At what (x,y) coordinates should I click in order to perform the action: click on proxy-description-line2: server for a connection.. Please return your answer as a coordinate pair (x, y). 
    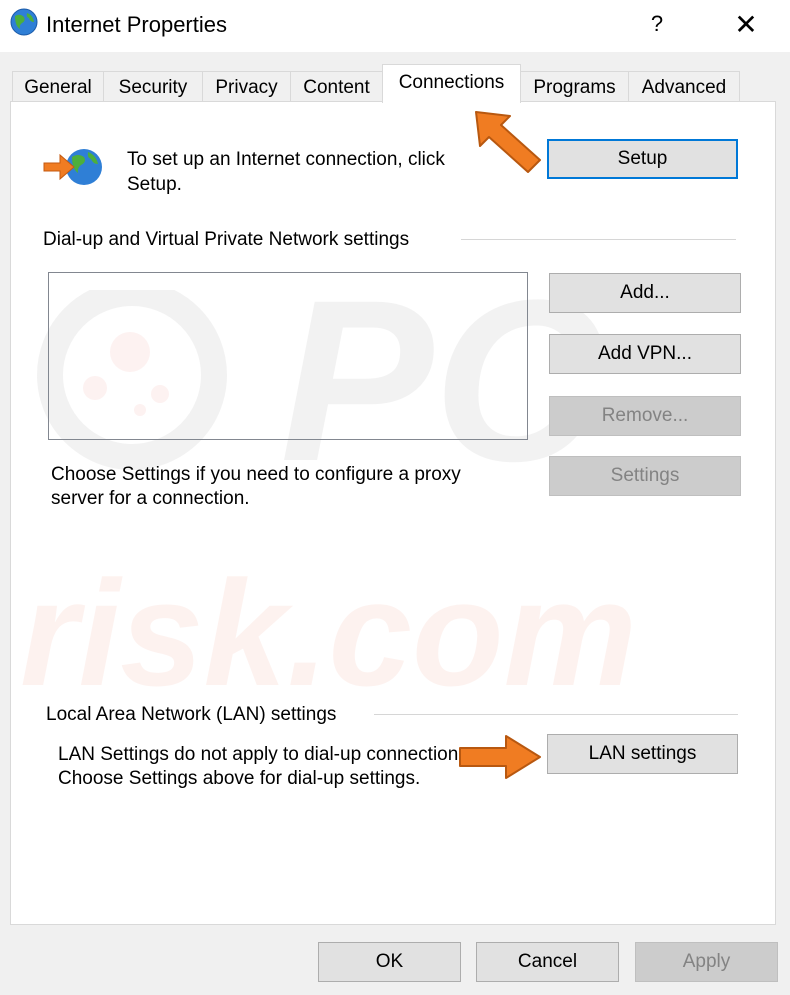
    Looking at the image, I should click on (150, 498).